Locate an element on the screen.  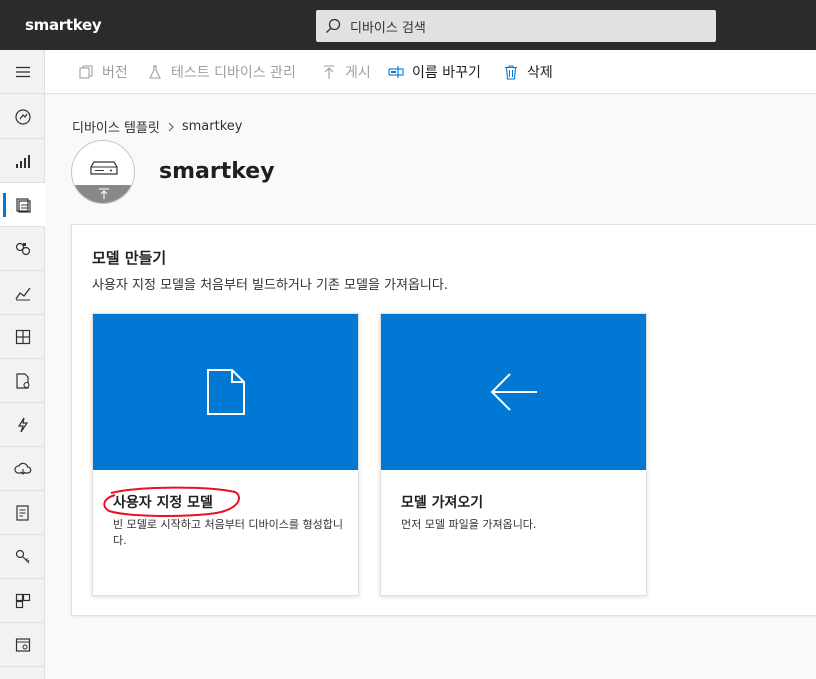
rename-label: 이름 바꾸기 is located at coordinates (446, 73).